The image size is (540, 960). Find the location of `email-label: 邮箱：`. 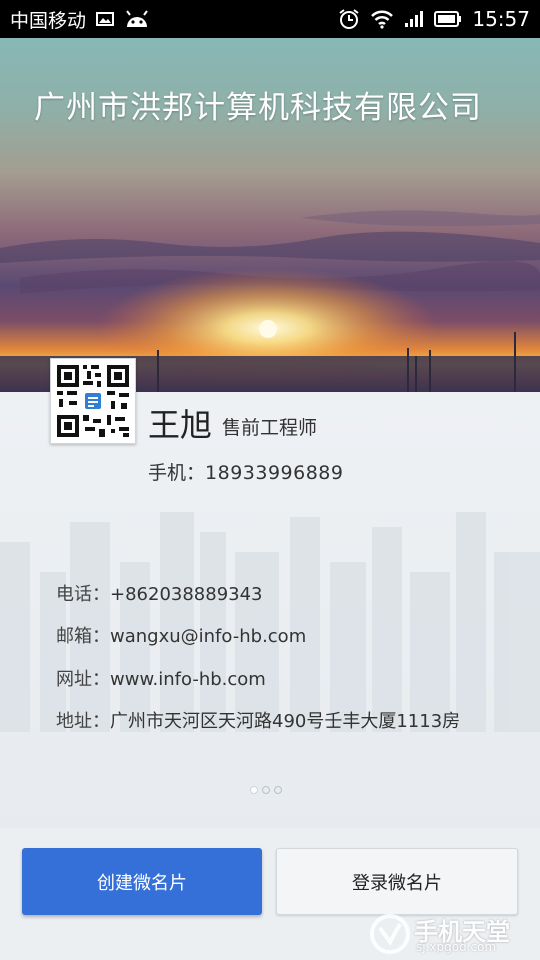

email-label: 邮箱： is located at coordinates (83, 636).